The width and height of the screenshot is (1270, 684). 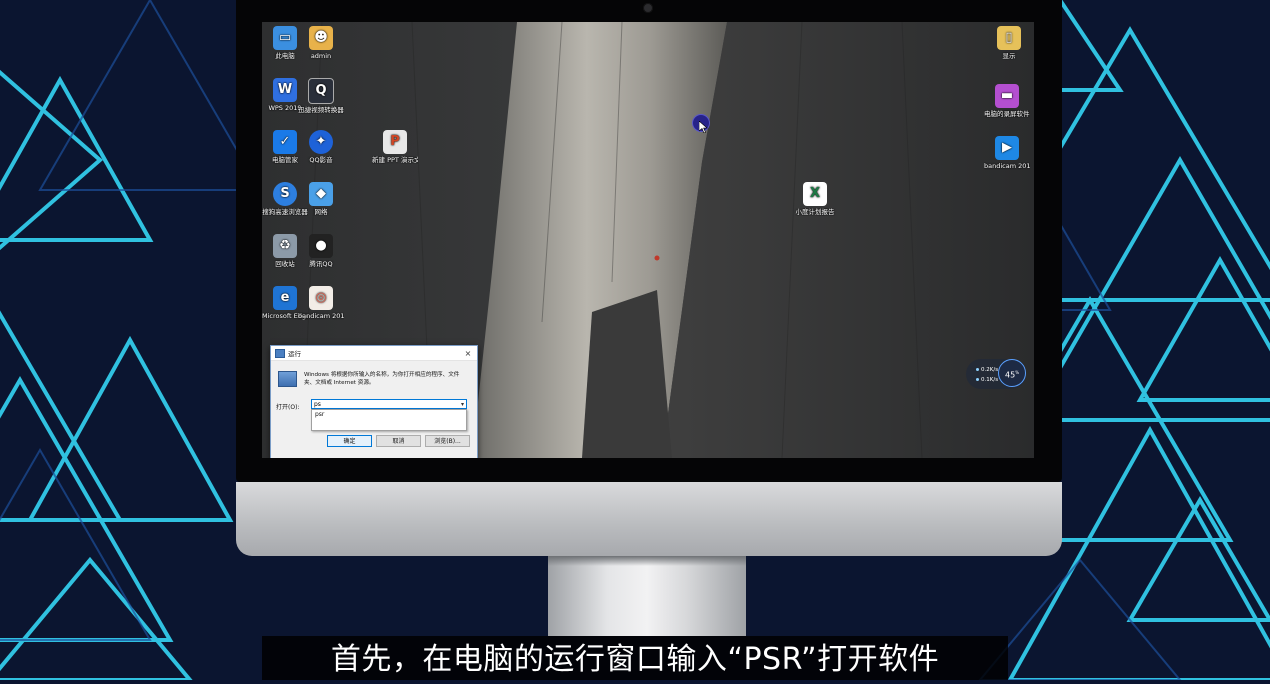 What do you see at coordinates (703, 127) in the screenshot?
I see `mouse-pointer-icon` at bounding box center [703, 127].